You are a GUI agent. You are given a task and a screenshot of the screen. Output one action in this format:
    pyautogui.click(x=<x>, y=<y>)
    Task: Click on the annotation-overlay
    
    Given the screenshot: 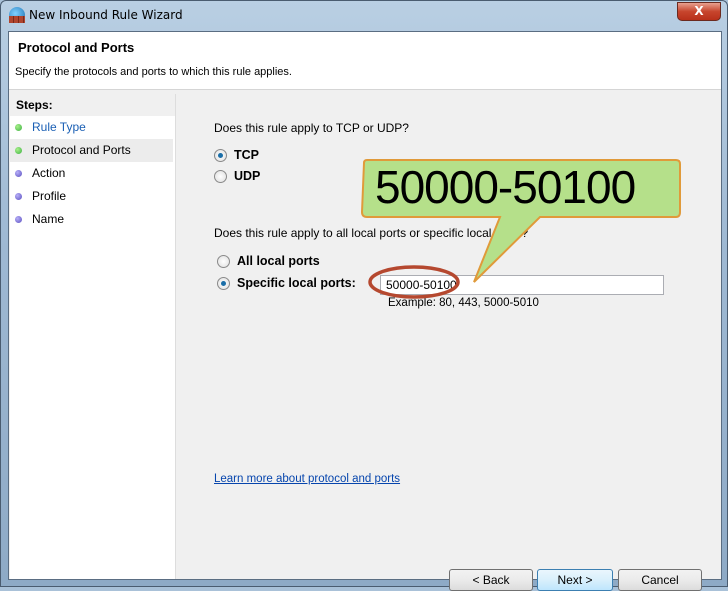 What is the action you would take?
    pyautogui.click(x=520, y=229)
    